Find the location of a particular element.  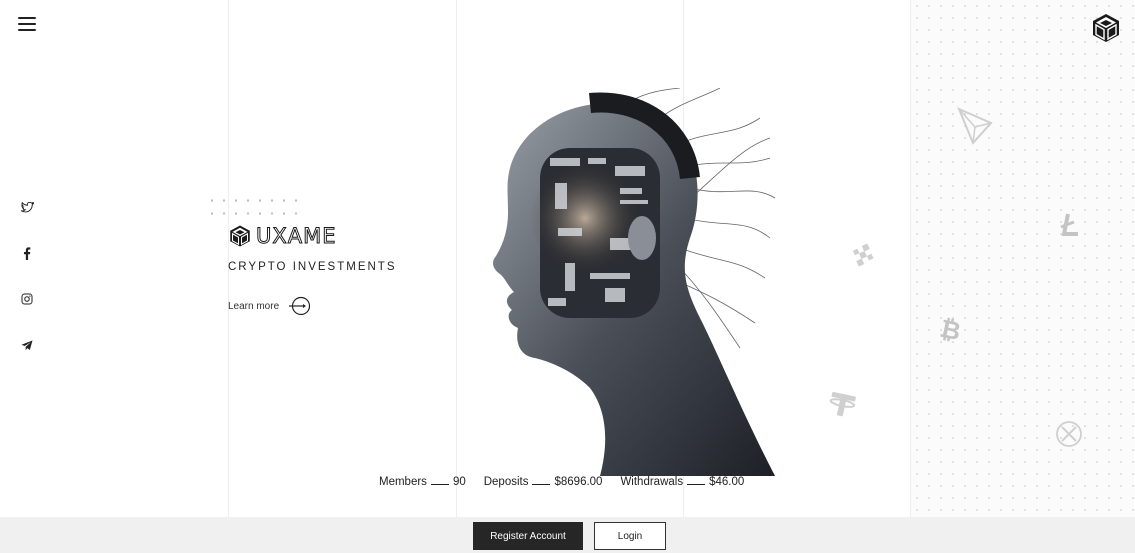

telegram-icon is located at coordinates (27, 345).